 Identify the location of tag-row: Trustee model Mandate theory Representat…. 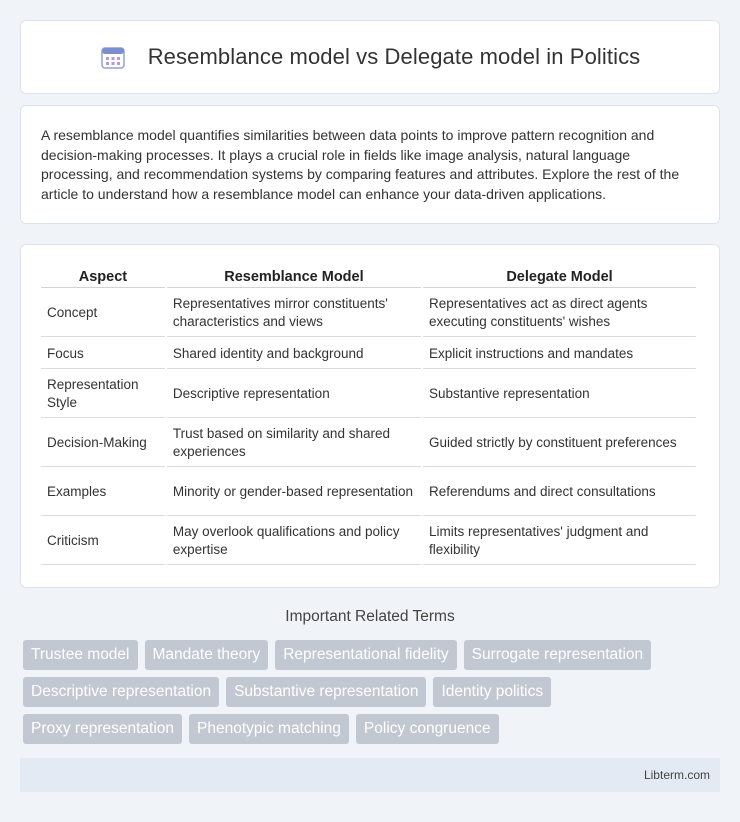
(373, 655).